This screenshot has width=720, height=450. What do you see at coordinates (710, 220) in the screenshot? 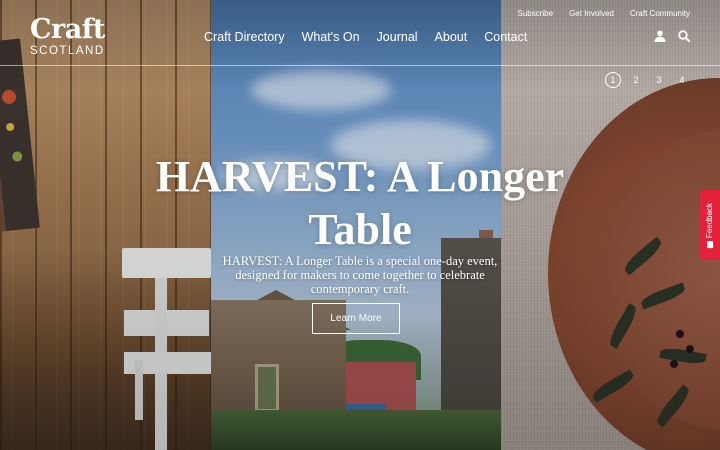
I see `feedback-label: Feedback` at bounding box center [710, 220].